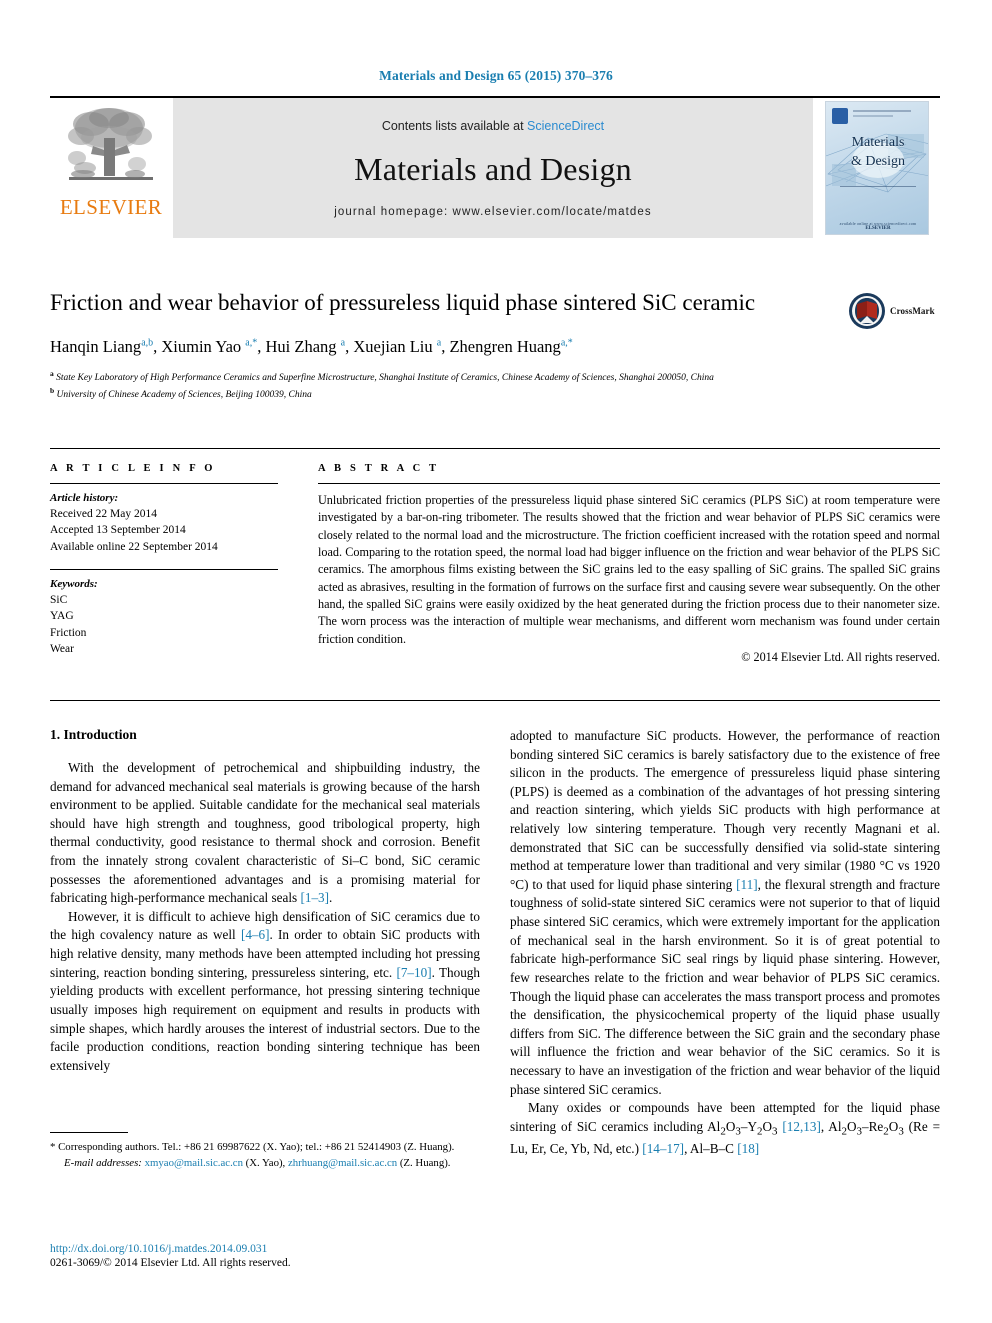  I want to click on article-history-received: Received 22 May 2014, so click(103, 514).